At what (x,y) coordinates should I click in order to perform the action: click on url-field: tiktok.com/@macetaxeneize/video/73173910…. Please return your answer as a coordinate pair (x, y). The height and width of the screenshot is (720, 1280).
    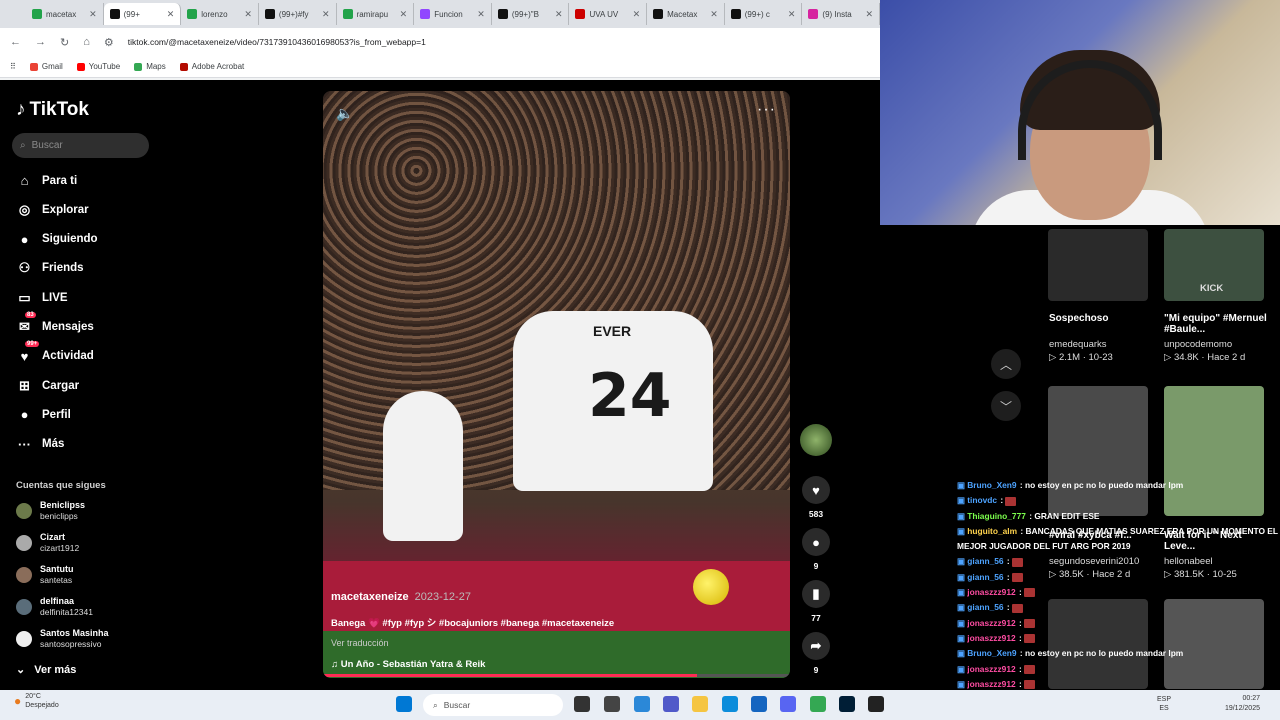
    Looking at the image, I should click on (277, 42).